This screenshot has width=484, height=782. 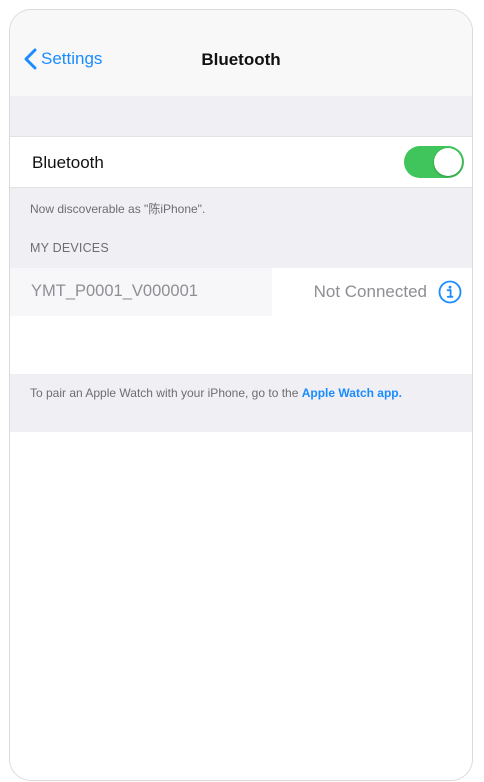 I want to click on device-status: Not Connected, so click(x=370, y=291).